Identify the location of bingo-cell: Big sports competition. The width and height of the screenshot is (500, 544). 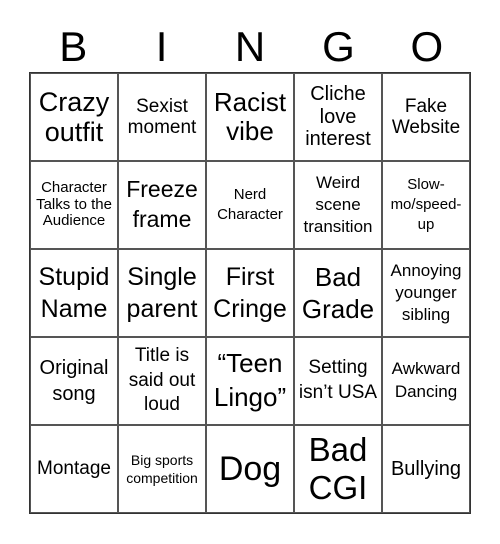
(162, 469).